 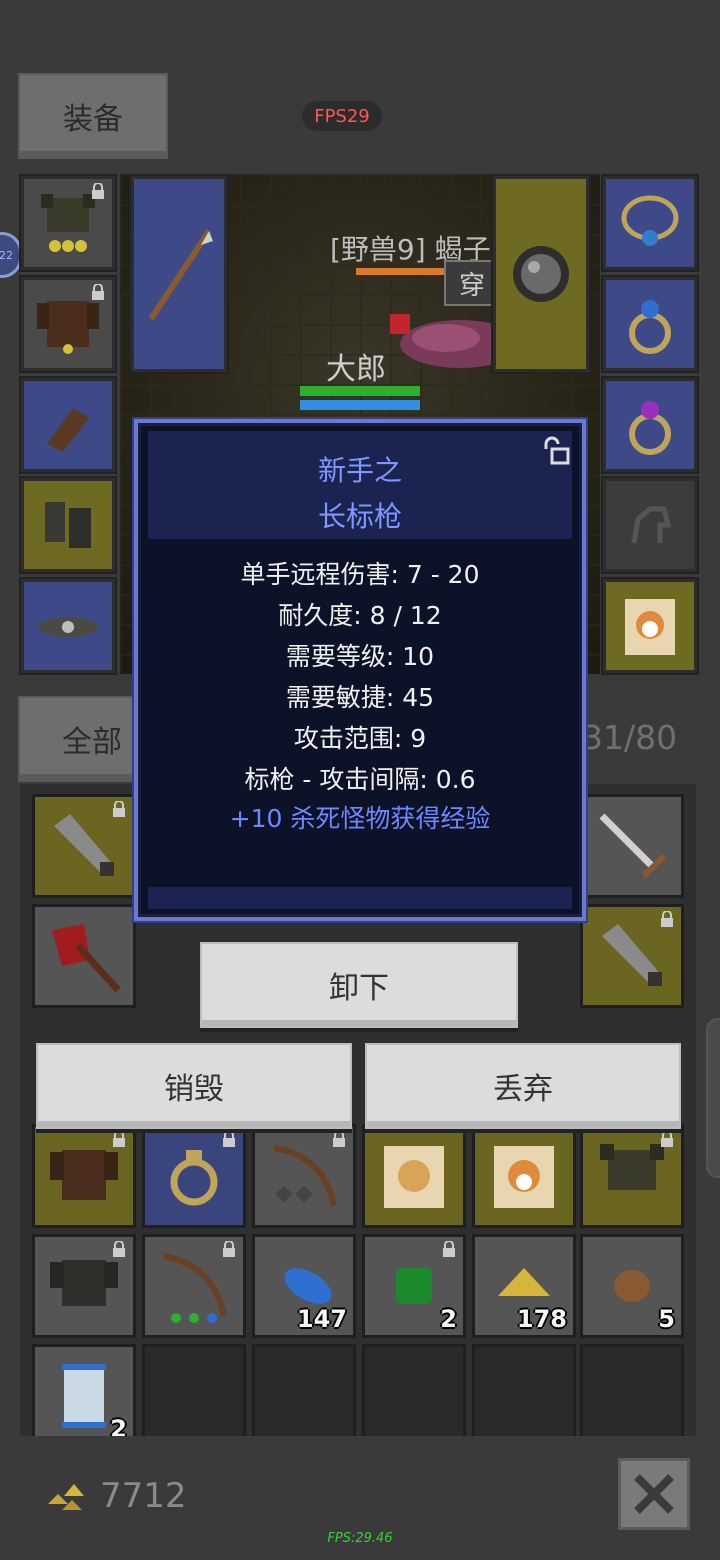 I want to click on amethyst-ring-icon, so click(x=650, y=428).